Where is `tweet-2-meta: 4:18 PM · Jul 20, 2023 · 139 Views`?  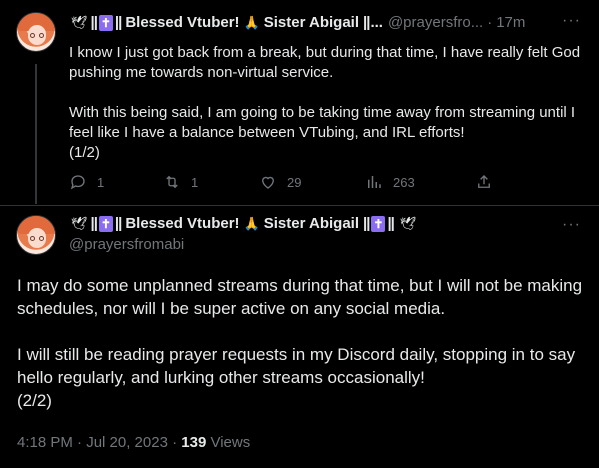
tweet-2-meta: 4:18 PM · Jul 20, 2023 · 139 Views is located at coordinates (133, 442).